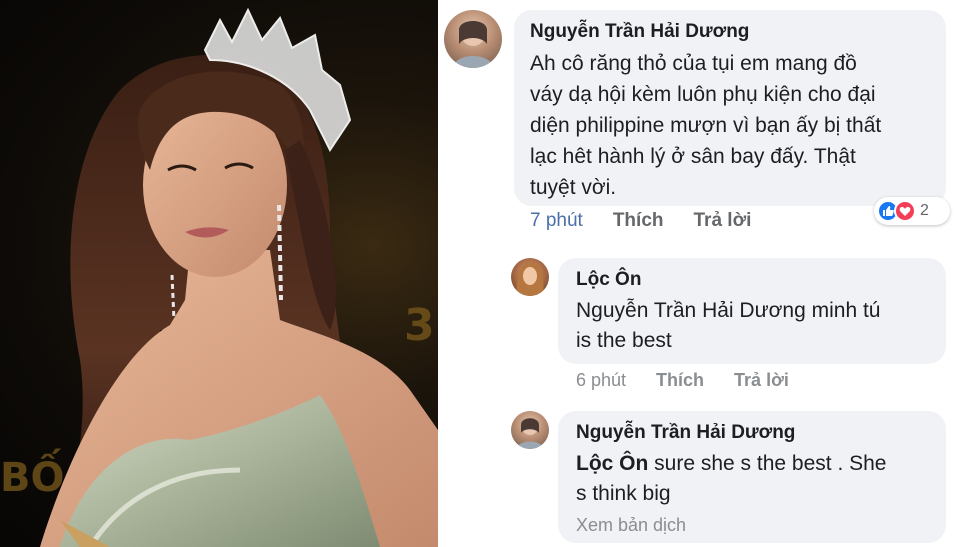 Image resolution: width=956 pixels, height=547 pixels. What do you see at coordinates (624, 340) in the screenshot?
I see `comment-text-line: is the best` at bounding box center [624, 340].